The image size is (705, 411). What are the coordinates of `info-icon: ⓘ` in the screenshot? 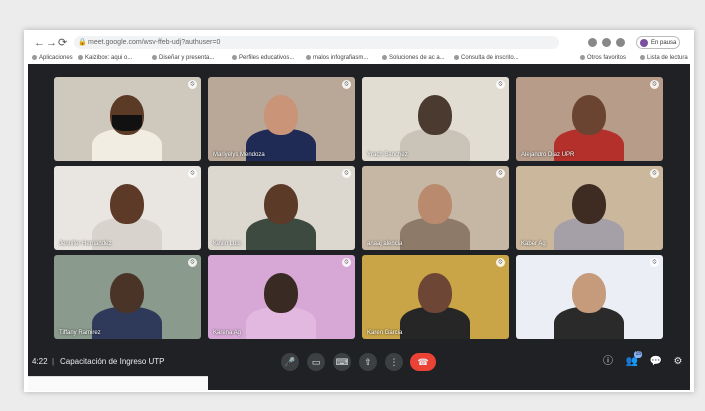 It's located at (608, 361).